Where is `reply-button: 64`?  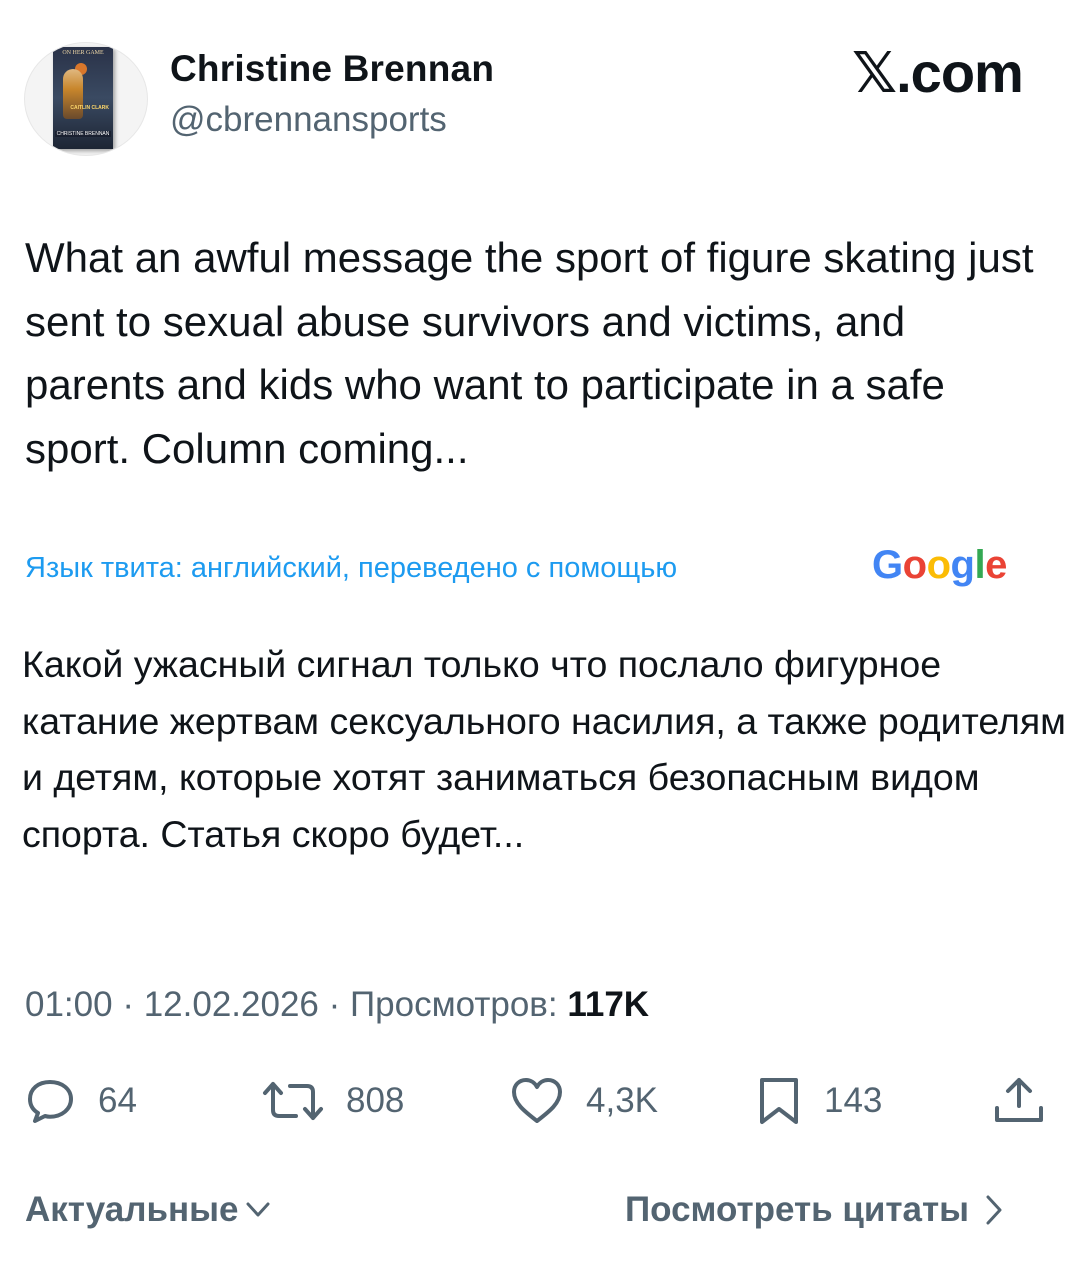
reply-button: 64 is located at coordinates (81, 1101).